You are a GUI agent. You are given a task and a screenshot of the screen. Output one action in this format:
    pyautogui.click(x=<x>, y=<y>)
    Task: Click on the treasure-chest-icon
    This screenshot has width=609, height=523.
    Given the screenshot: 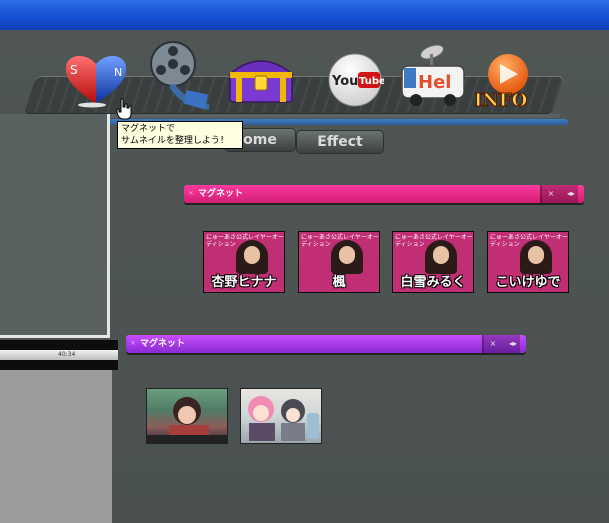 What is the action you would take?
    pyautogui.click(x=261, y=80)
    